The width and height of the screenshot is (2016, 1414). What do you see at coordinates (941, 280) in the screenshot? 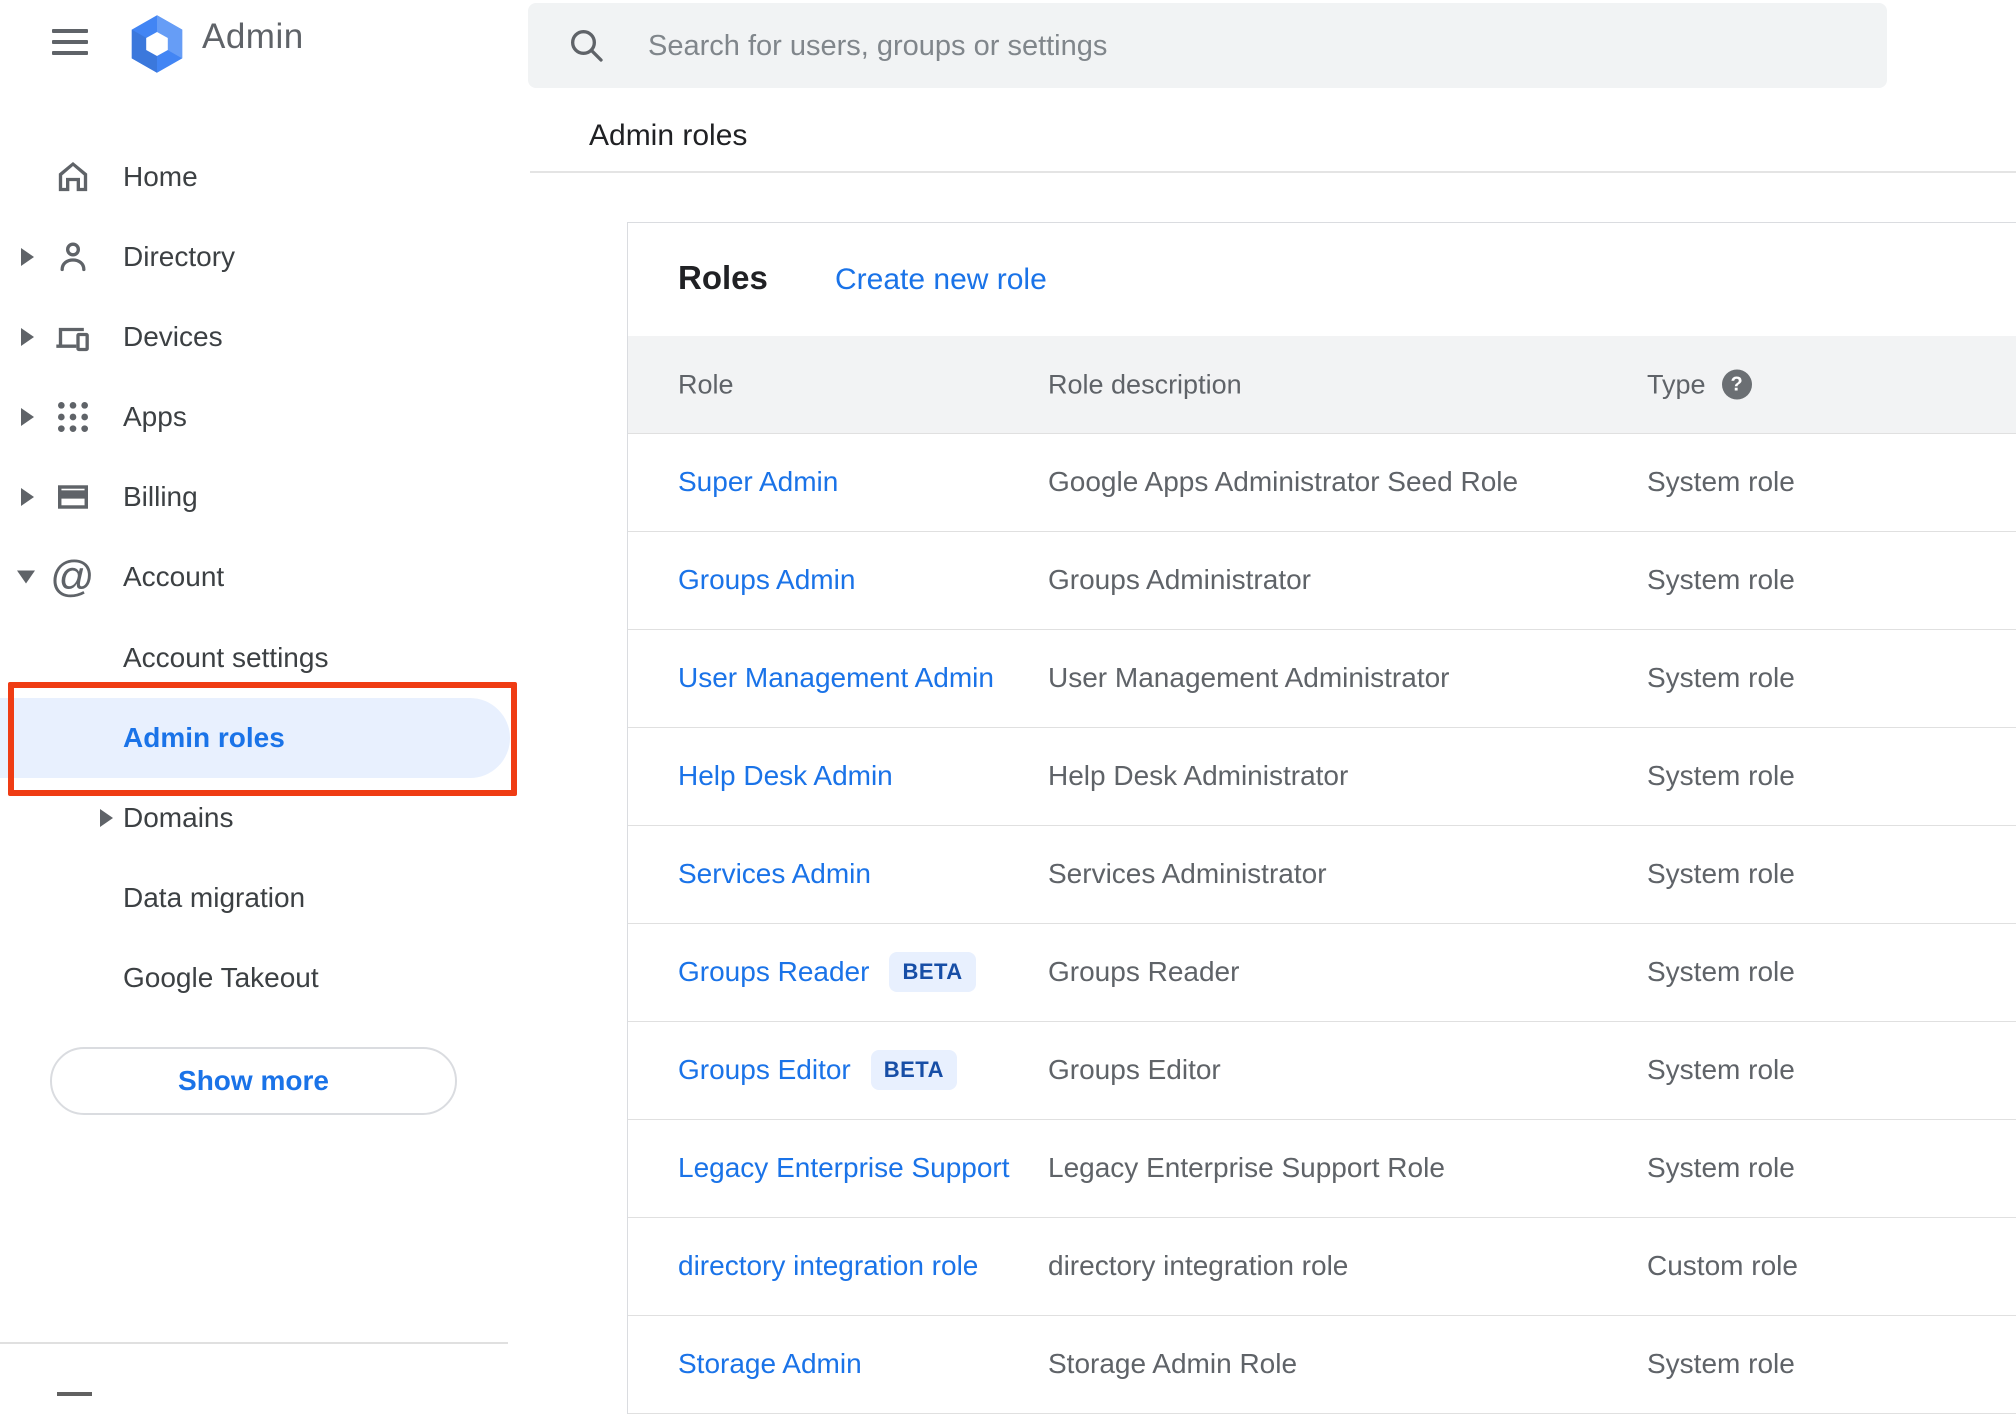
I see `create-new-role-link: Create new role` at bounding box center [941, 280].